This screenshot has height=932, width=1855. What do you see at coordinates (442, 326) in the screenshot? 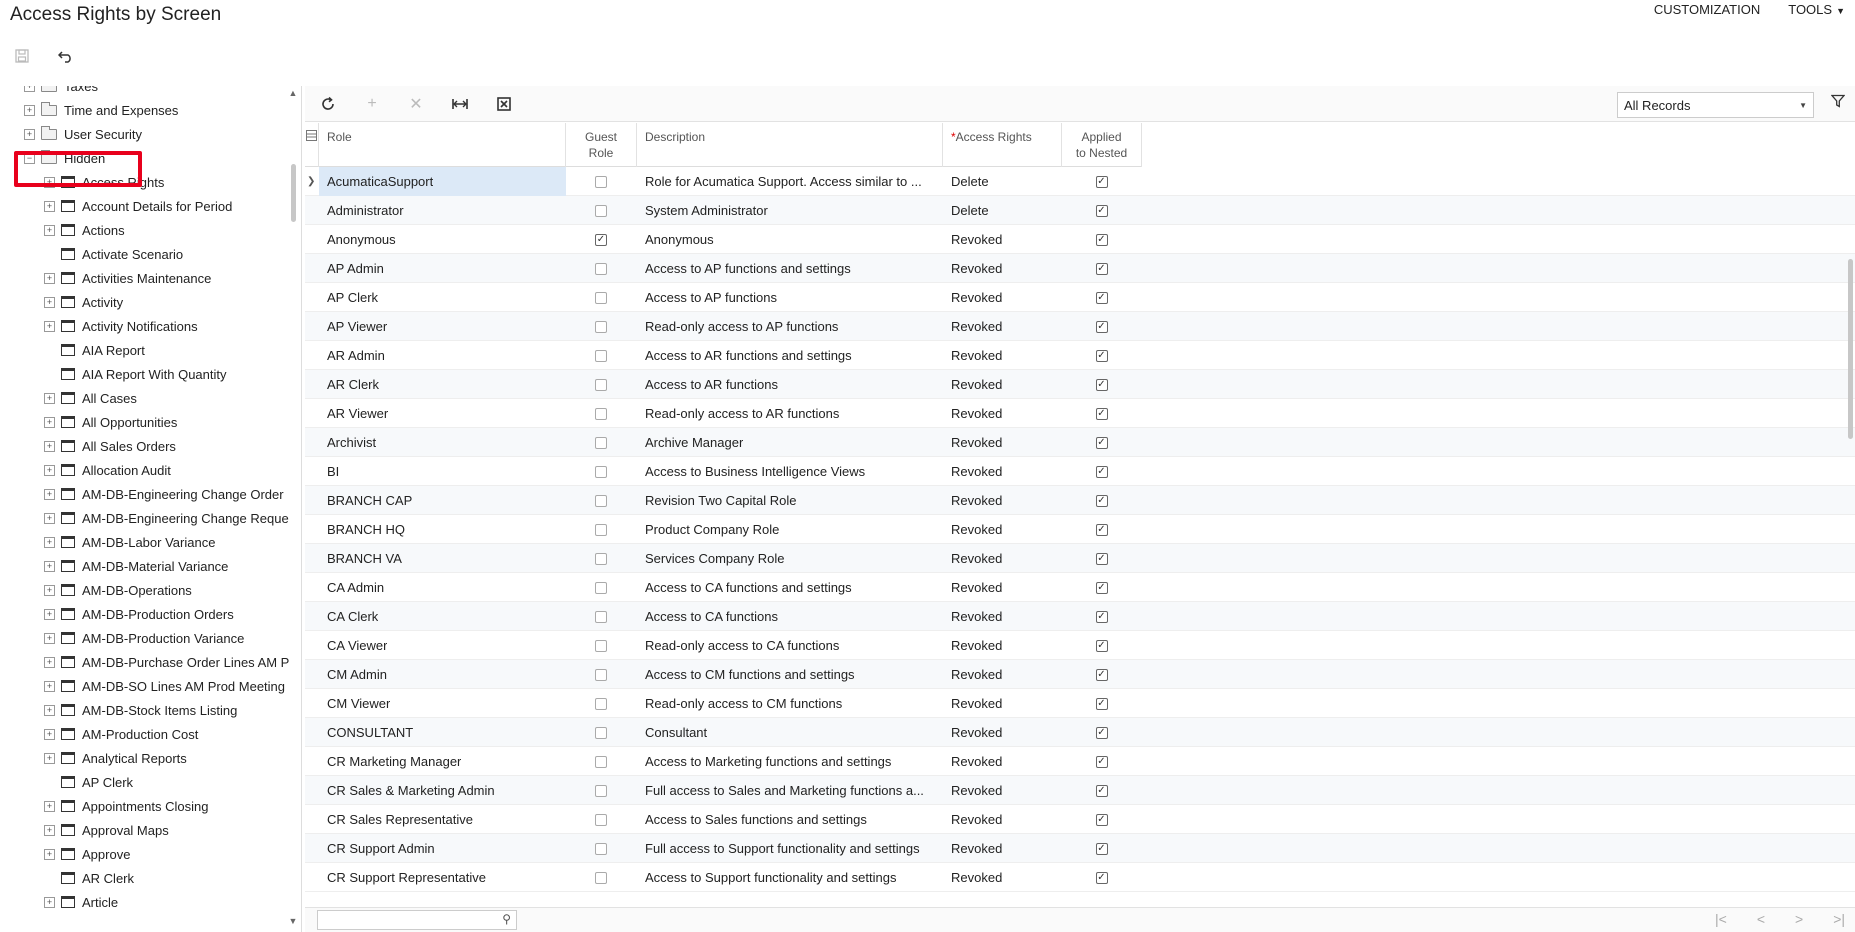
I see `cell-role: AP Viewer` at bounding box center [442, 326].